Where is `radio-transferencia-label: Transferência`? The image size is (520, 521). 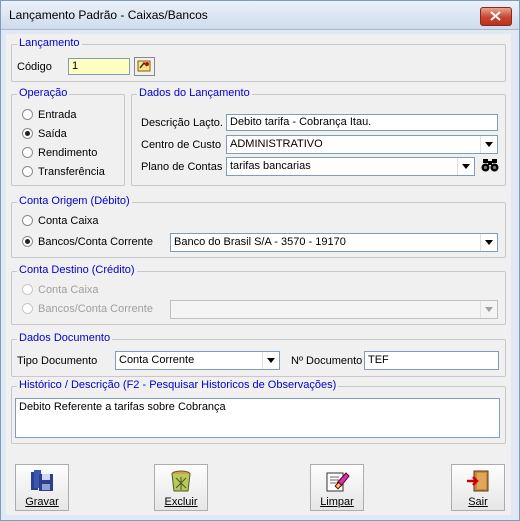
radio-transferencia-label: Transferência is located at coordinates (71, 172).